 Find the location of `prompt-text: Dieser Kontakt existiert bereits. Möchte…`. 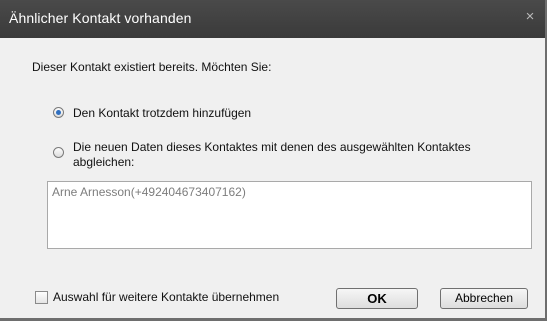

prompt-text: Dieser Kontakt existiert bereits. Möchte… is located at coordinates (152, 67).